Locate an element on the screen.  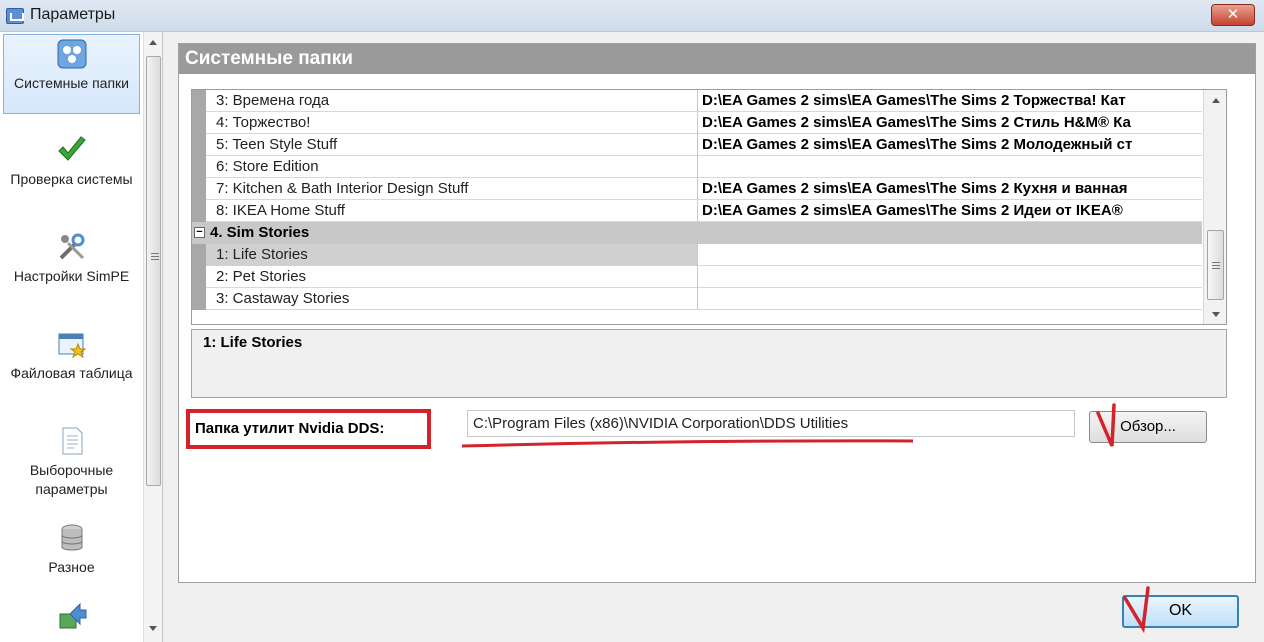
upload-icon is located at coordinates (72, 615).